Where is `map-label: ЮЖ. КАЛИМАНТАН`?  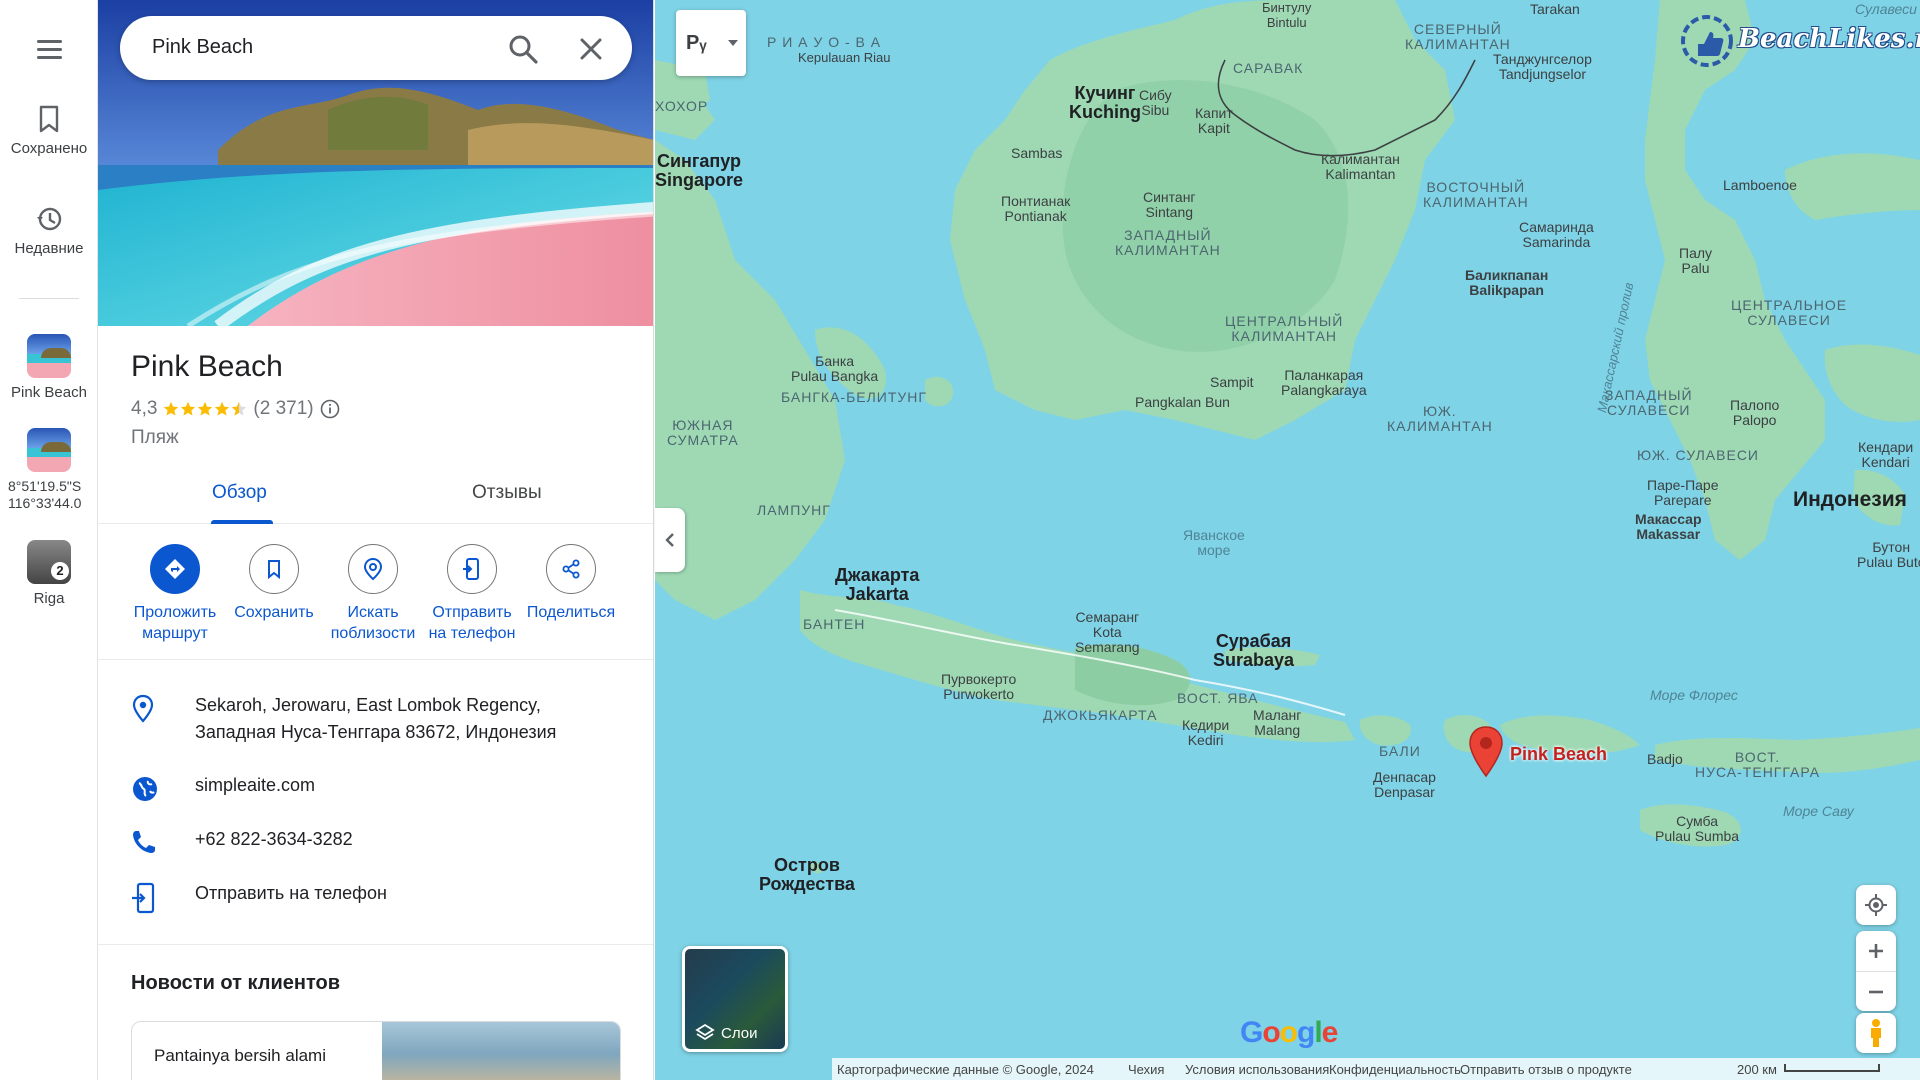
map-label: ЮЖ. КАЛИМАНТАН is located at coordinates (1440, 418).